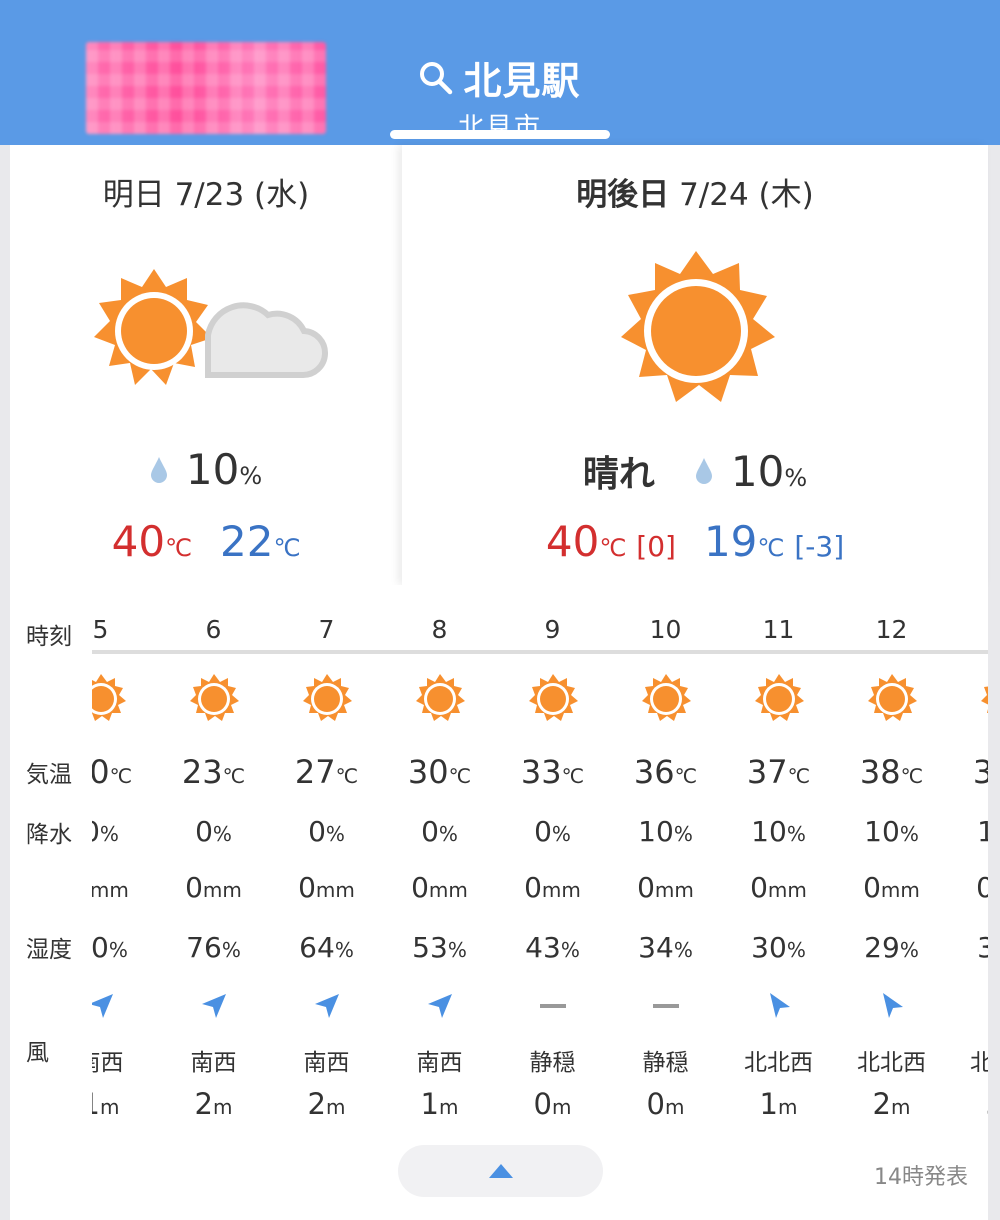  What do you see at coordinates (439, 947) in the screenshot?
I see `hour-humidity: 53%` at bounding box center [439, 947].